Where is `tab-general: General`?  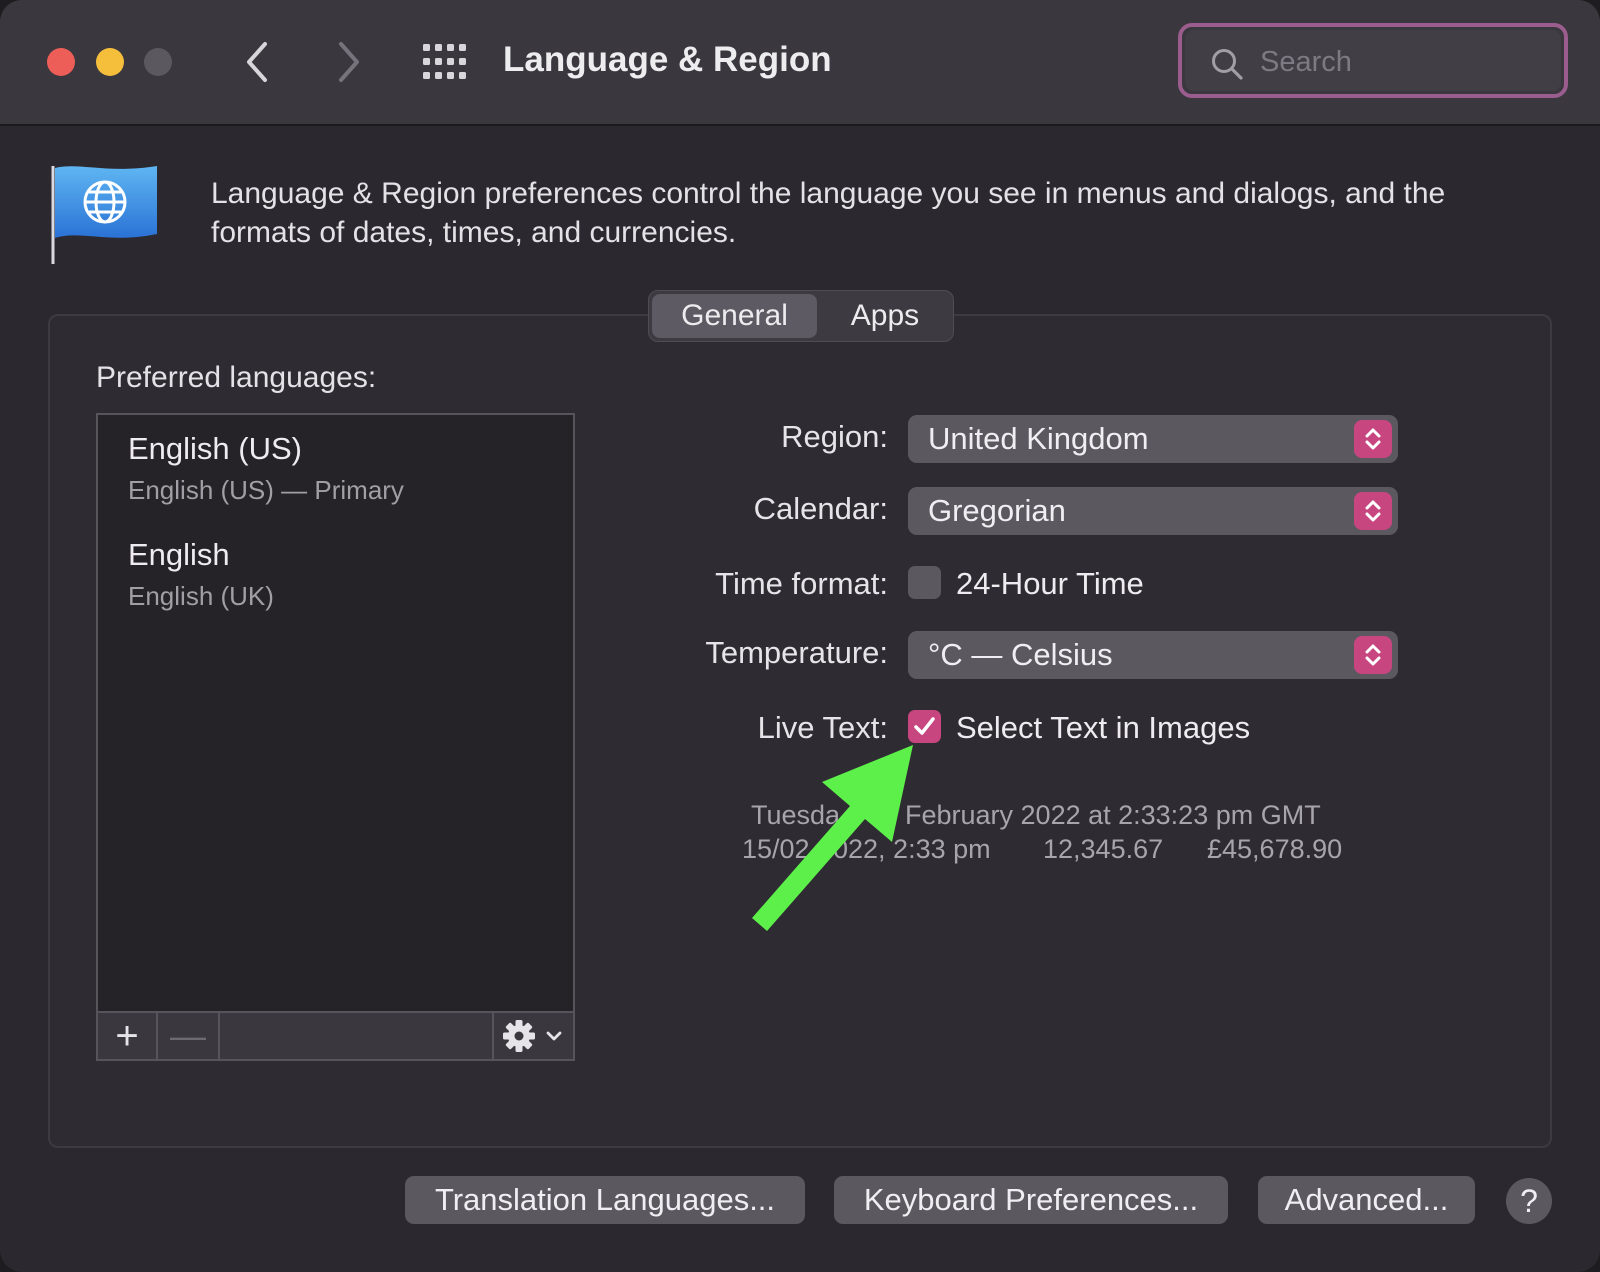
tab-general: General is located at coordinates (734, 316).